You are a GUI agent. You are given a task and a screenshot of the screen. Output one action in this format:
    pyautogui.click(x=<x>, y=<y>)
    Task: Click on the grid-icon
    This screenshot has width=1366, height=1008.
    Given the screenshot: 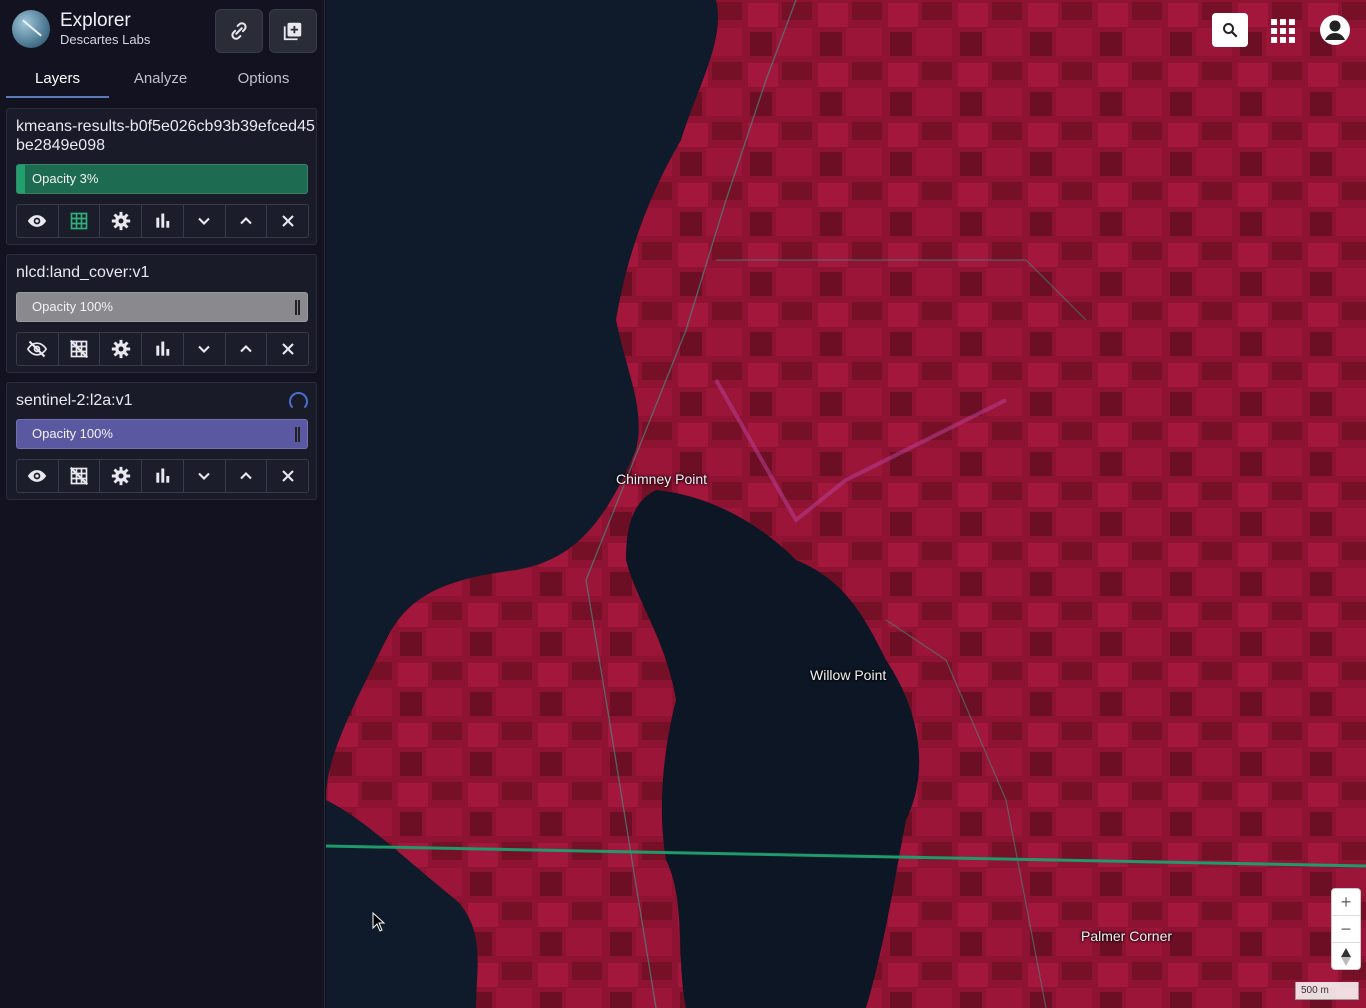 What is the action you would take?
    pyautogui.click(x=79, y=221)
    